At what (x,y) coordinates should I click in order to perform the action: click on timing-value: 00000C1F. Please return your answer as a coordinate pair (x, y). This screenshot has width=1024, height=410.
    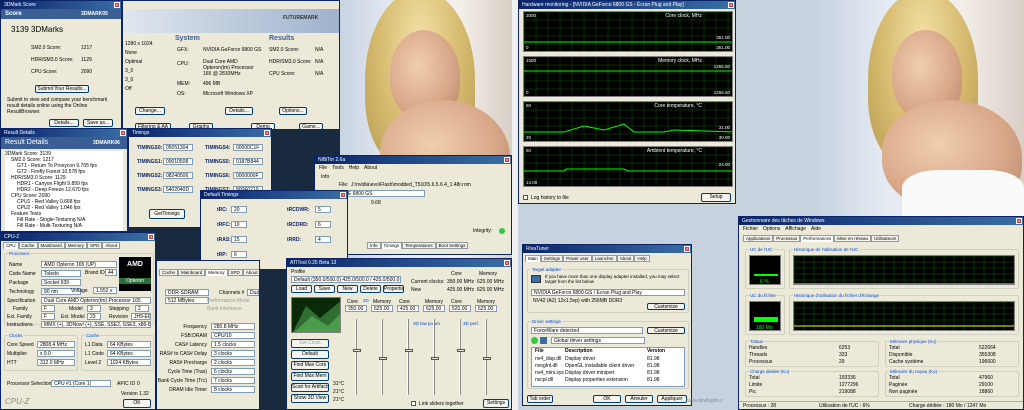
    Looking at the image, I should click on (248, 147).